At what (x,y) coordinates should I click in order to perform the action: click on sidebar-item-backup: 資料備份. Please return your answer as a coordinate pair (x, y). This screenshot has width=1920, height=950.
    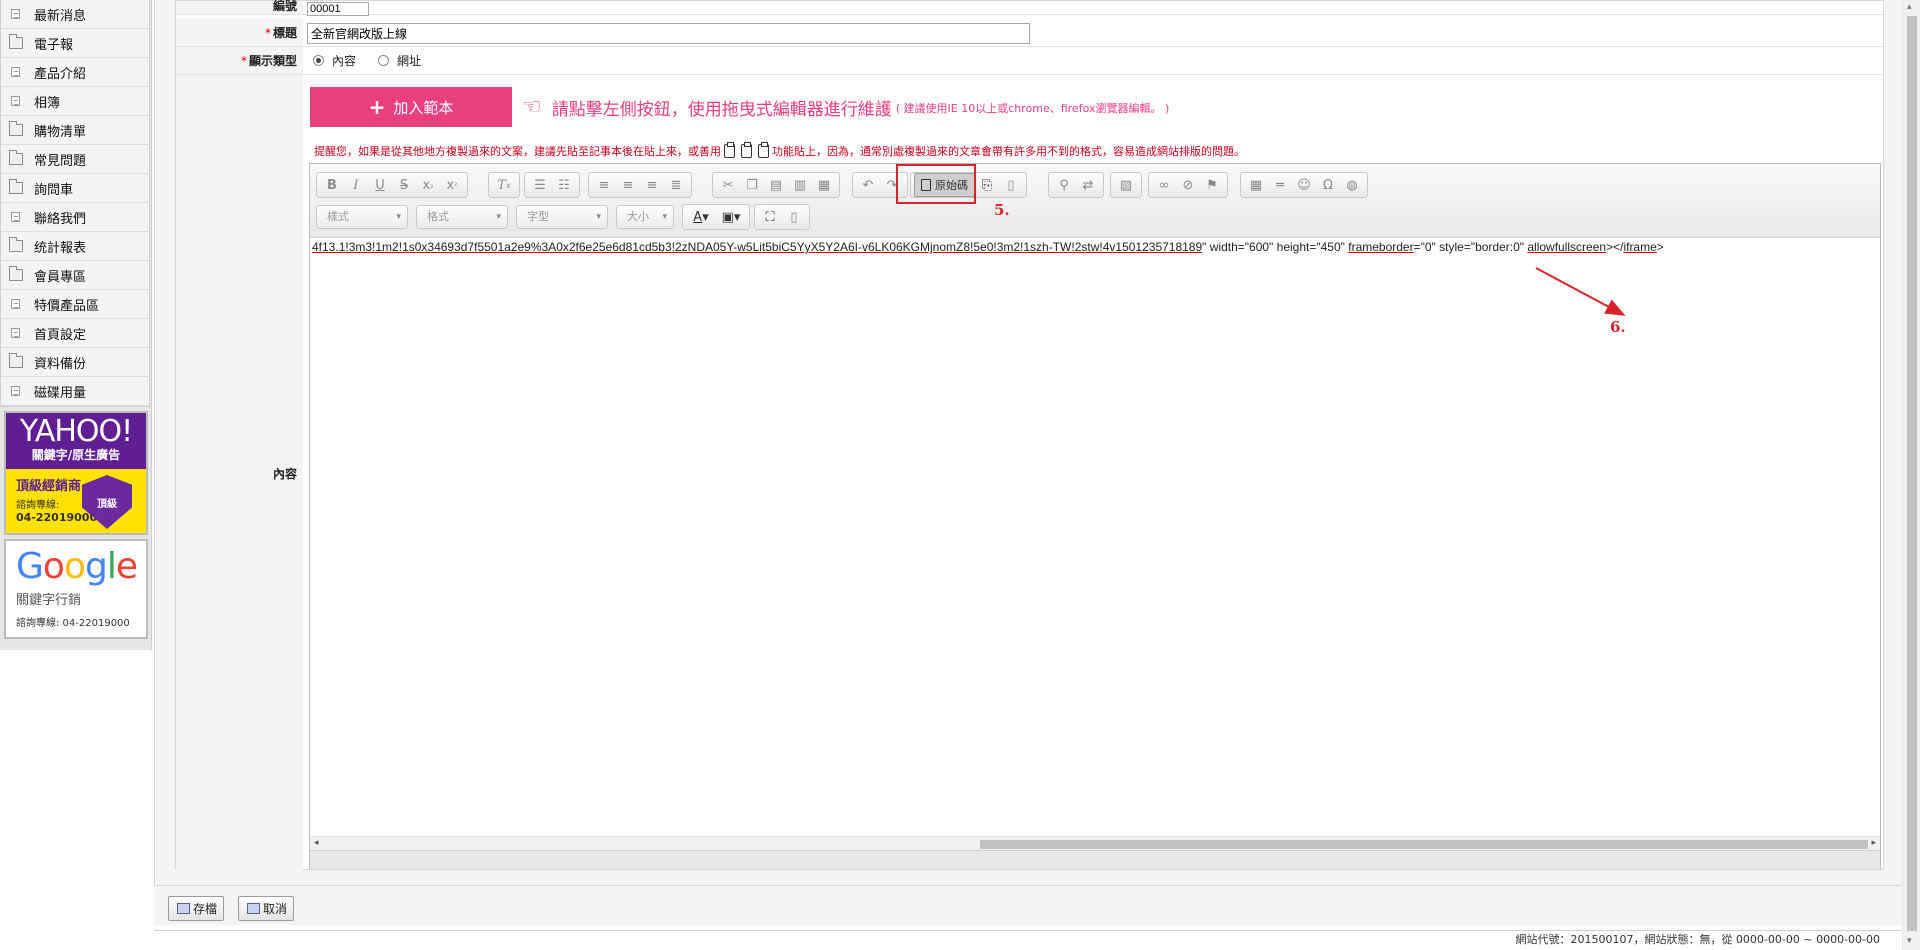
    Looking at the image, I should click on (75, 362).